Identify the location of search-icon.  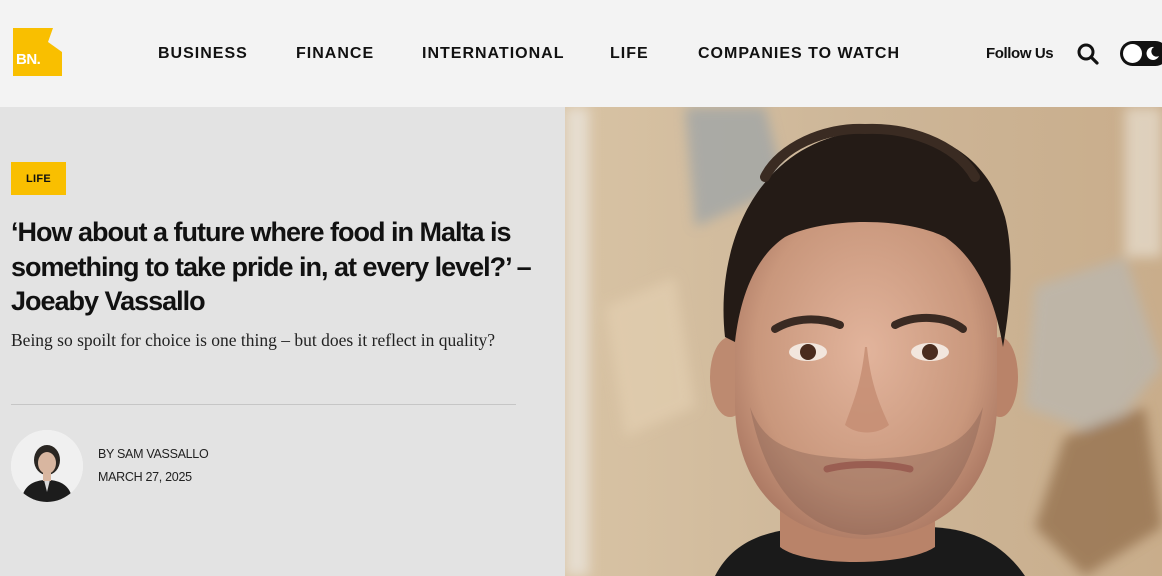
(1088, 54).